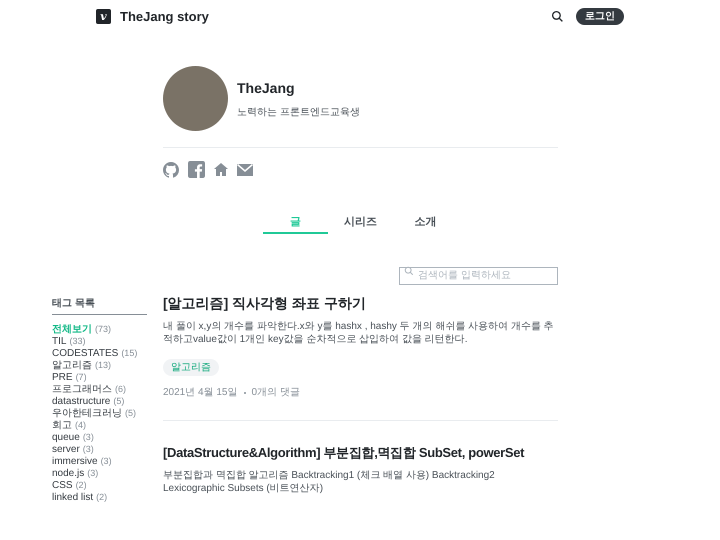 Image resolution: width=720 pixels, height=540 pixels. Describe the element at coordinates (75, 461) in the screenshot. I see `tag-link: immersive` at that location.